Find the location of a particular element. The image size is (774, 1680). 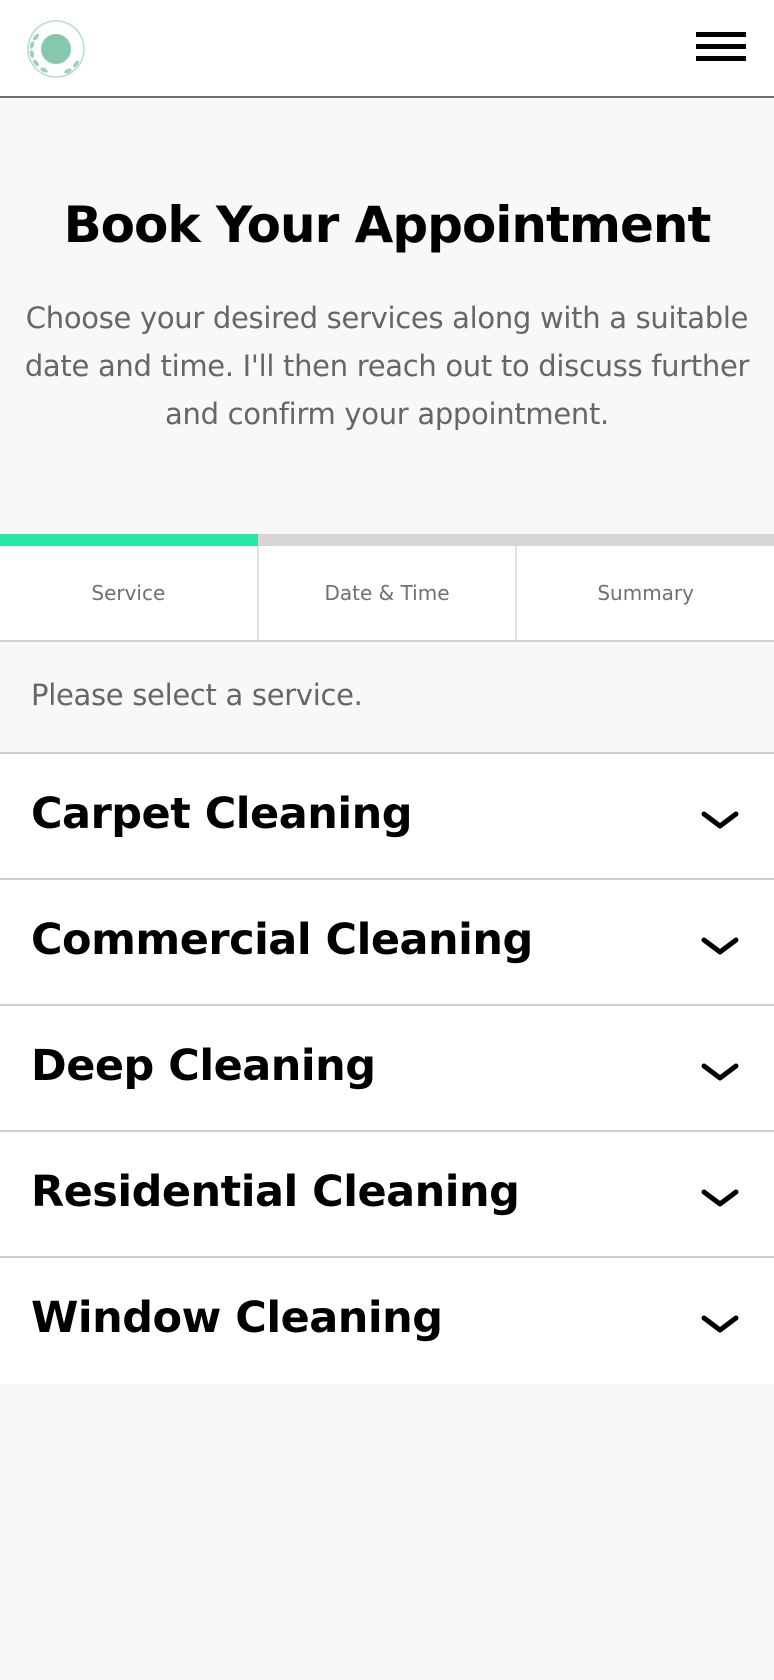

service-name: Residential Cleaning is located at coordinates (275, 1192).